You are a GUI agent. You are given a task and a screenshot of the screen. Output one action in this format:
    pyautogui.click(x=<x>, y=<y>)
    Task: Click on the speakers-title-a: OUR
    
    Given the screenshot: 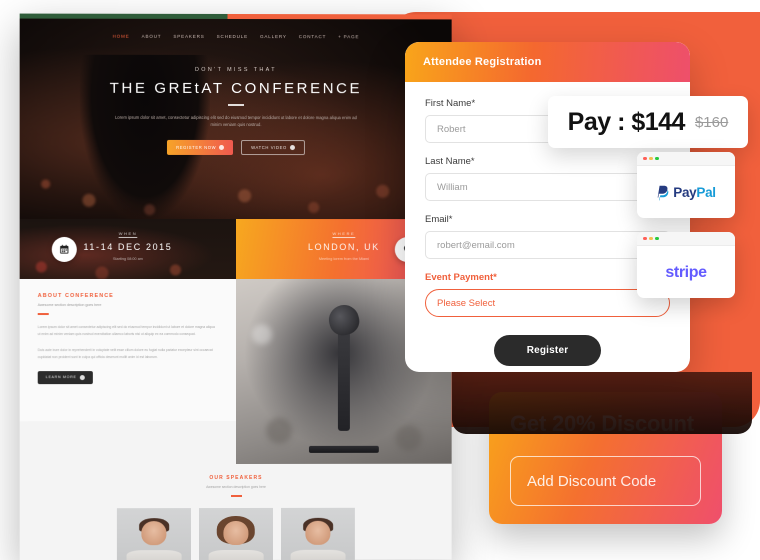 What is the action you would take?
    pyautogui.click(x=218, y=478)
    